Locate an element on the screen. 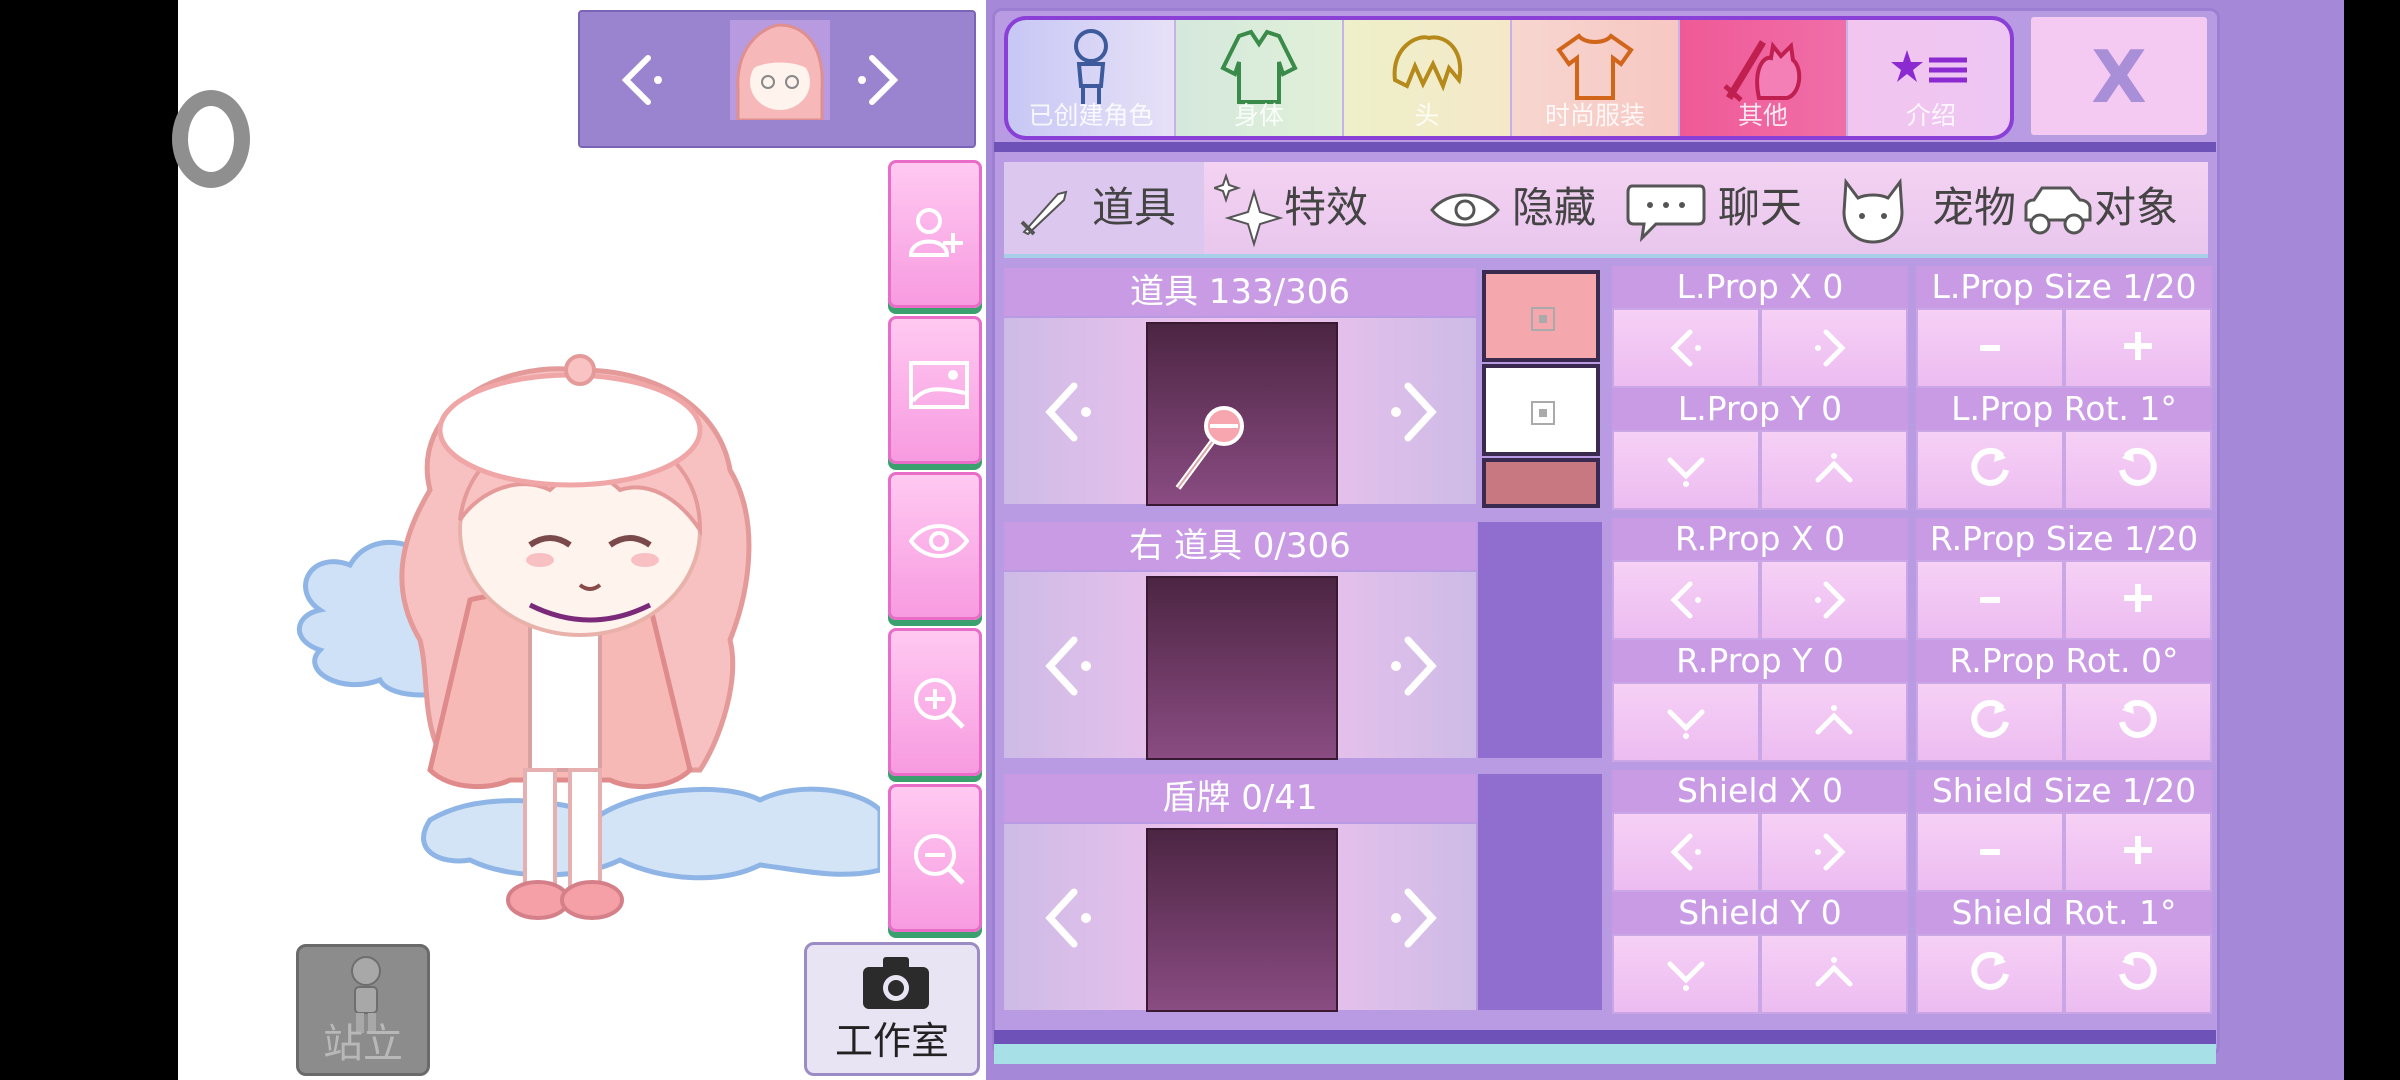 This screenshot has width=2400, height=1080. sparkle-icon is located at coordinates (1249, 210).